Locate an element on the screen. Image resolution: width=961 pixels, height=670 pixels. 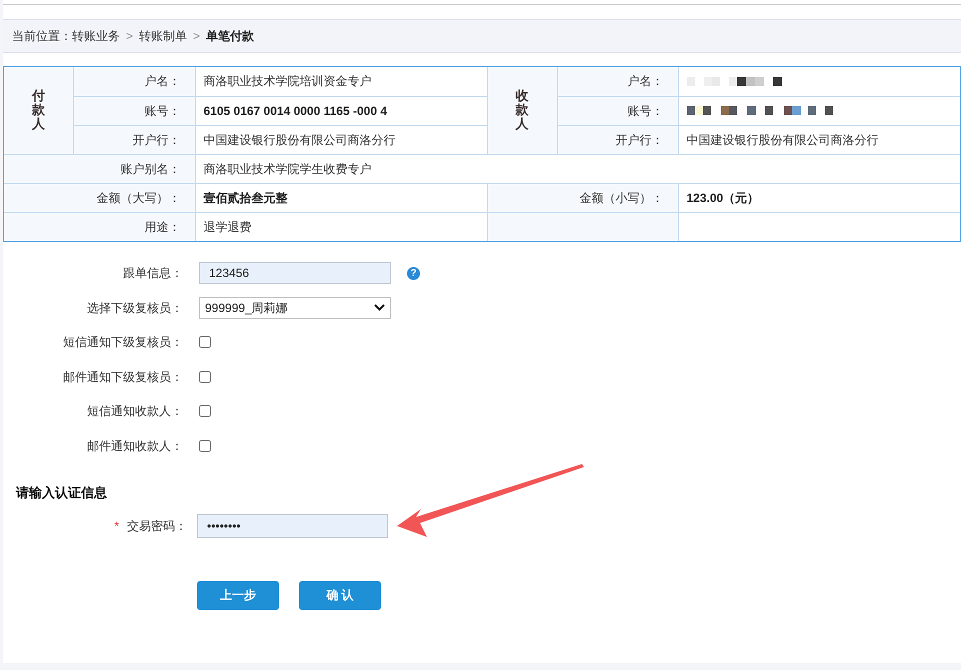
previous-step-button: 上一步 is located at coordinates (238, 595).